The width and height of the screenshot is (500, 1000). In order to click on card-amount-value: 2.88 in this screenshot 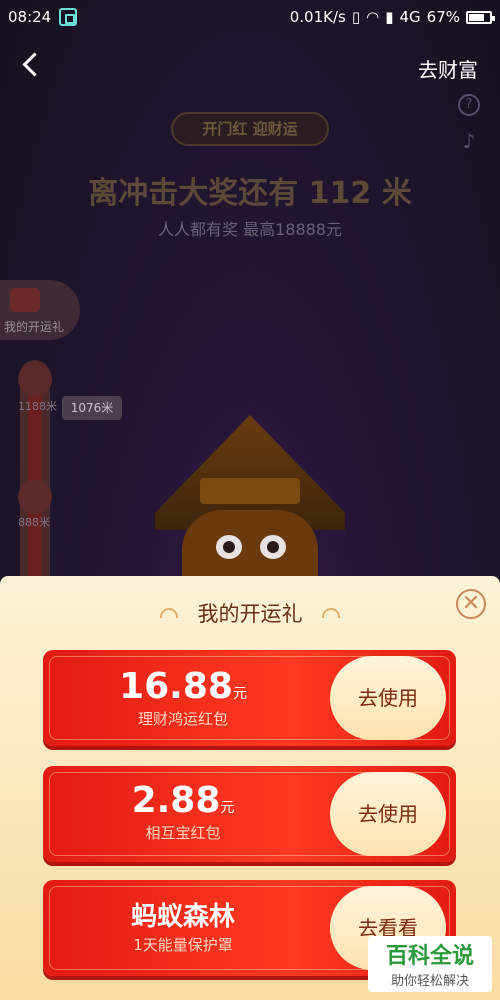, I will do `click(176, 800)`.